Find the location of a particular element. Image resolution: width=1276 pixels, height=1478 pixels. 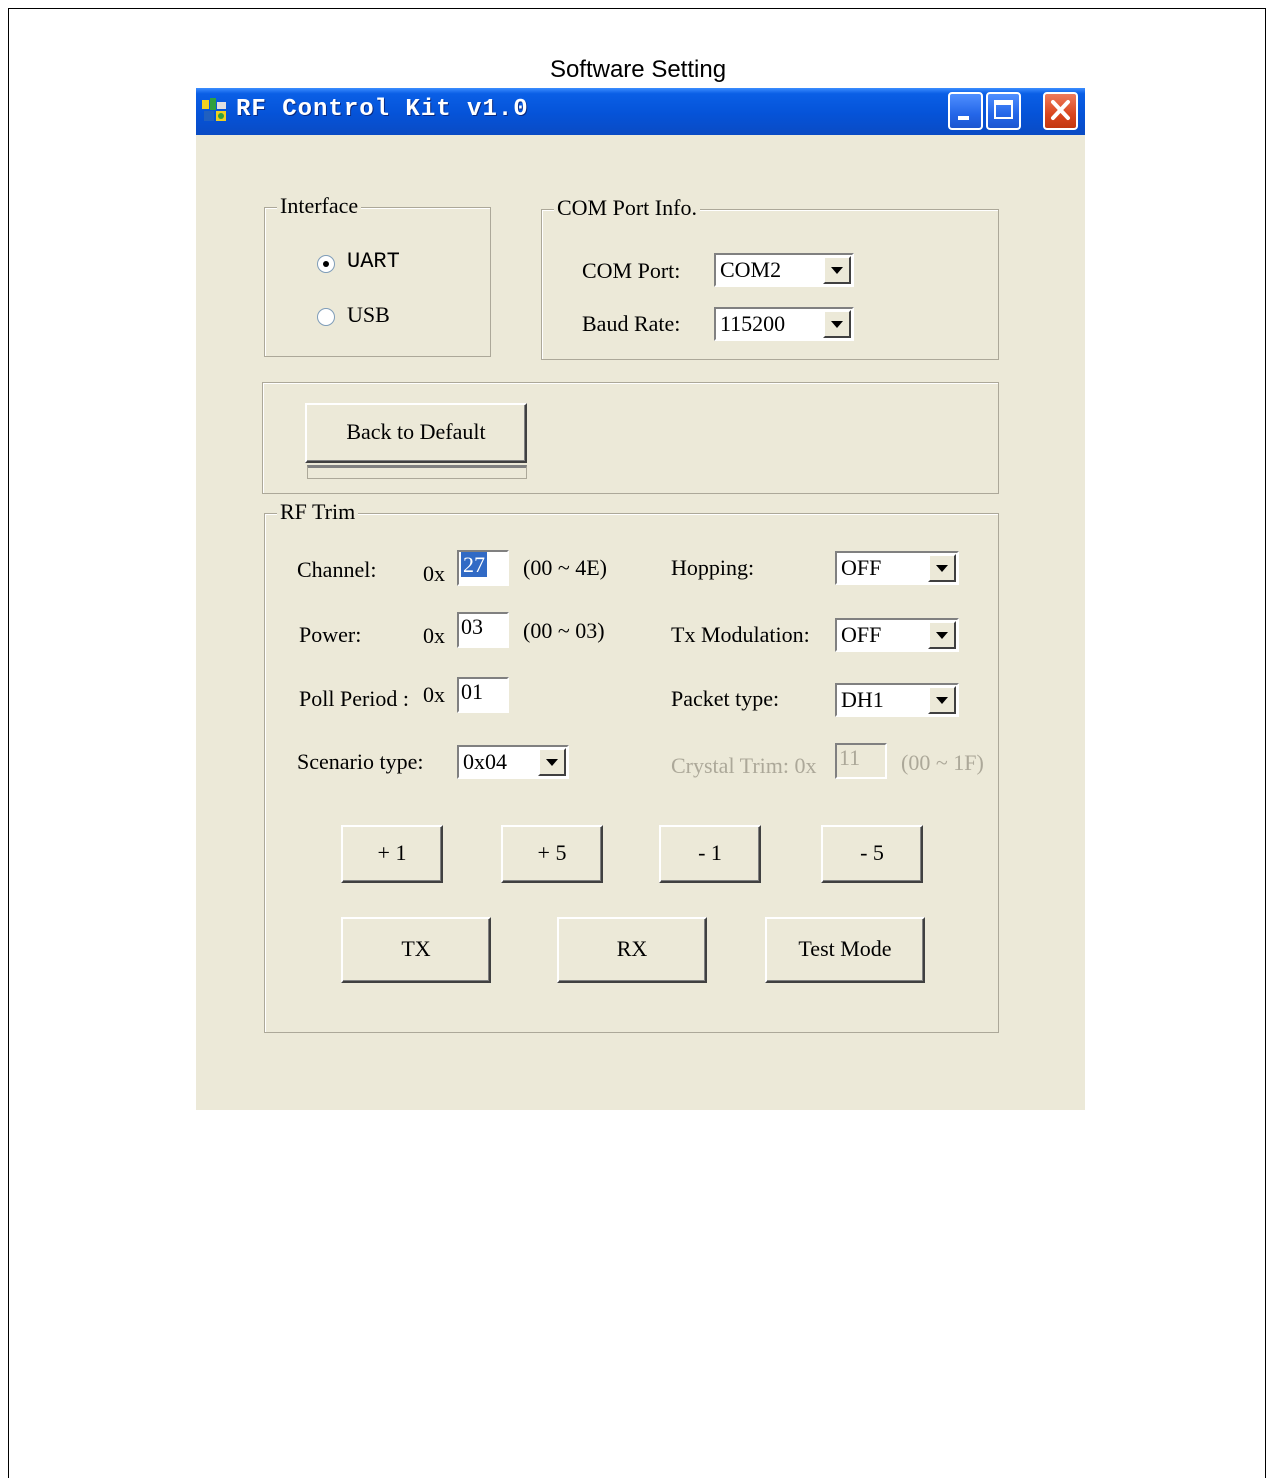

figure-caption: Software Setting is located at coordinates (638, 69).